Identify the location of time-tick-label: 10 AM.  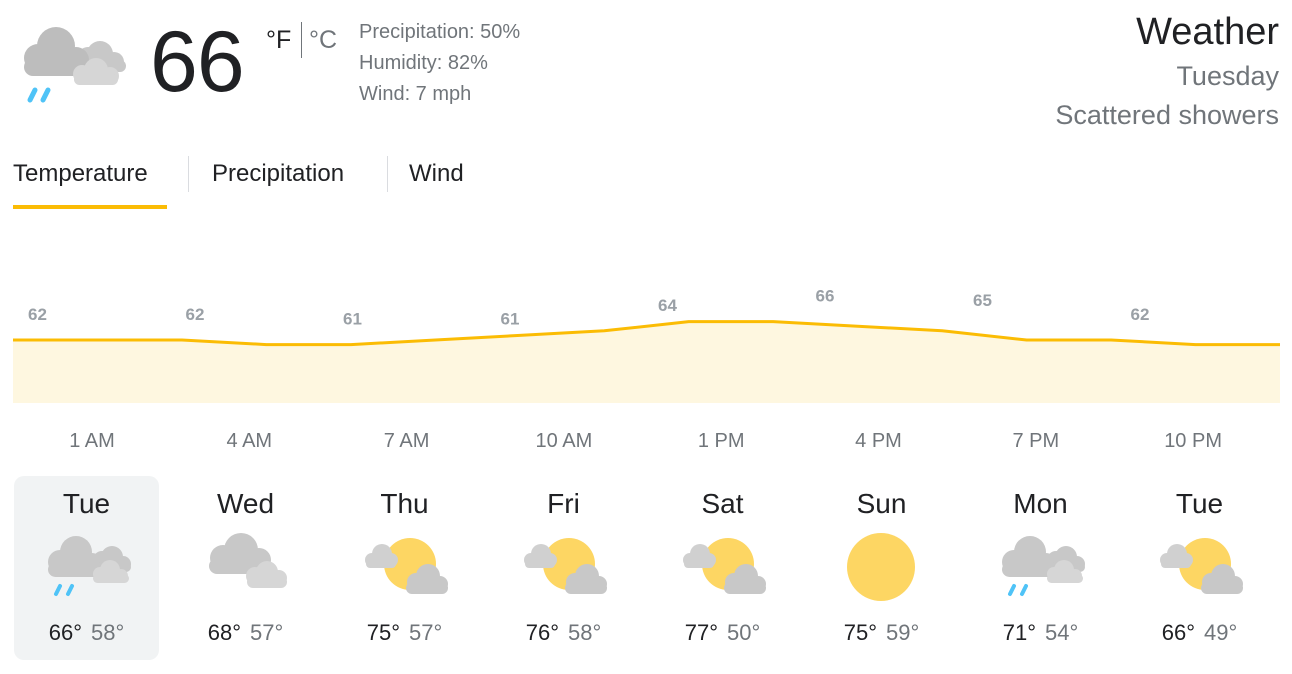
(564, 441).